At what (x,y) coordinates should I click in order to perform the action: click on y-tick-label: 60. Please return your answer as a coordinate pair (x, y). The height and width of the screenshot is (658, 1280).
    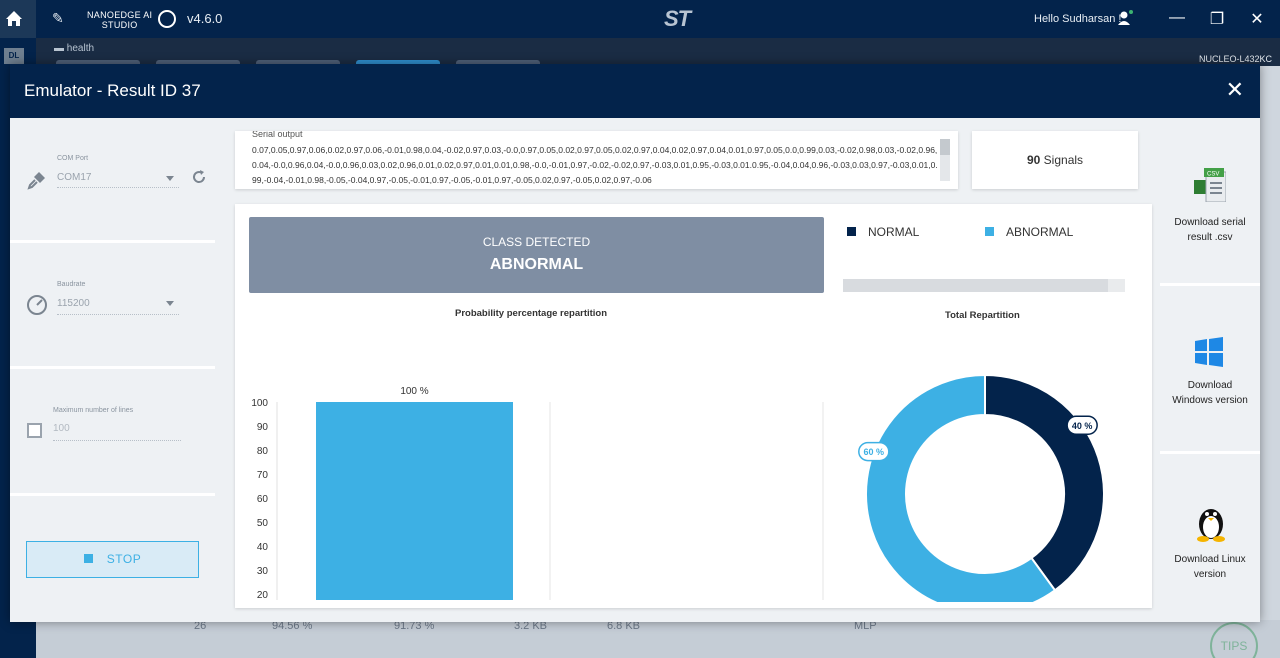
    Looking at the image, I should click on (263, 499).